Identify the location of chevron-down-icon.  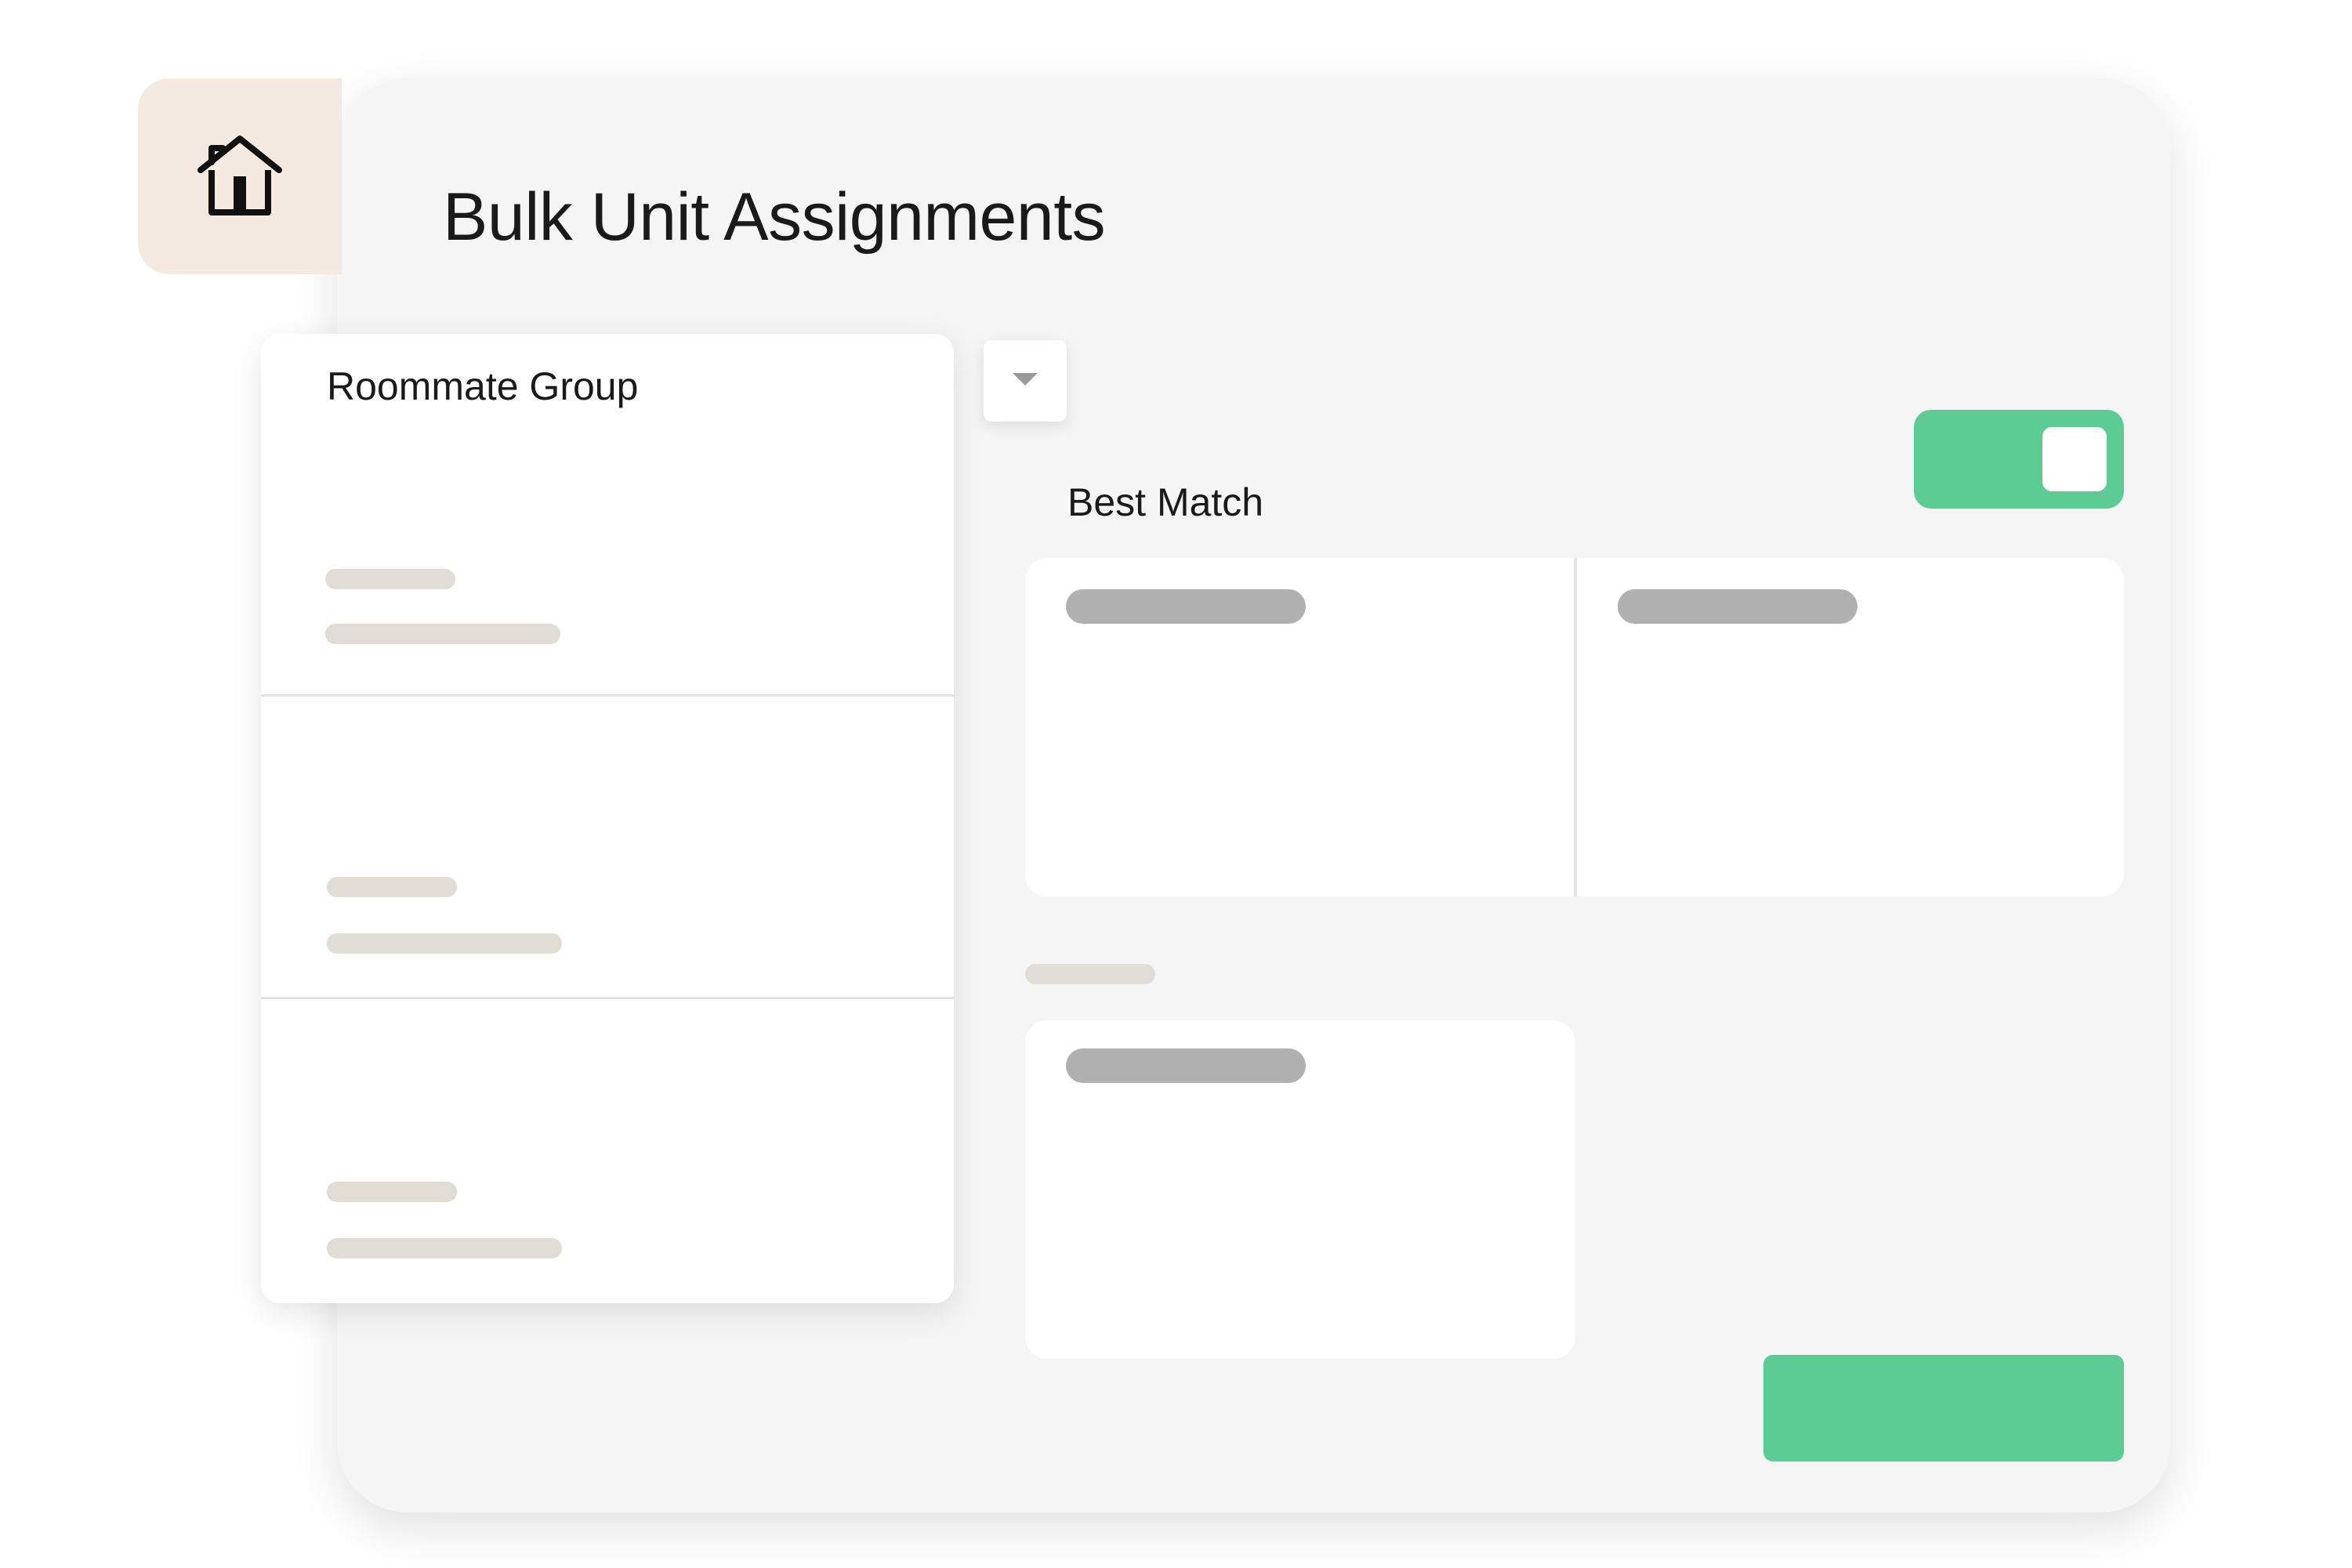
(1025, 381).